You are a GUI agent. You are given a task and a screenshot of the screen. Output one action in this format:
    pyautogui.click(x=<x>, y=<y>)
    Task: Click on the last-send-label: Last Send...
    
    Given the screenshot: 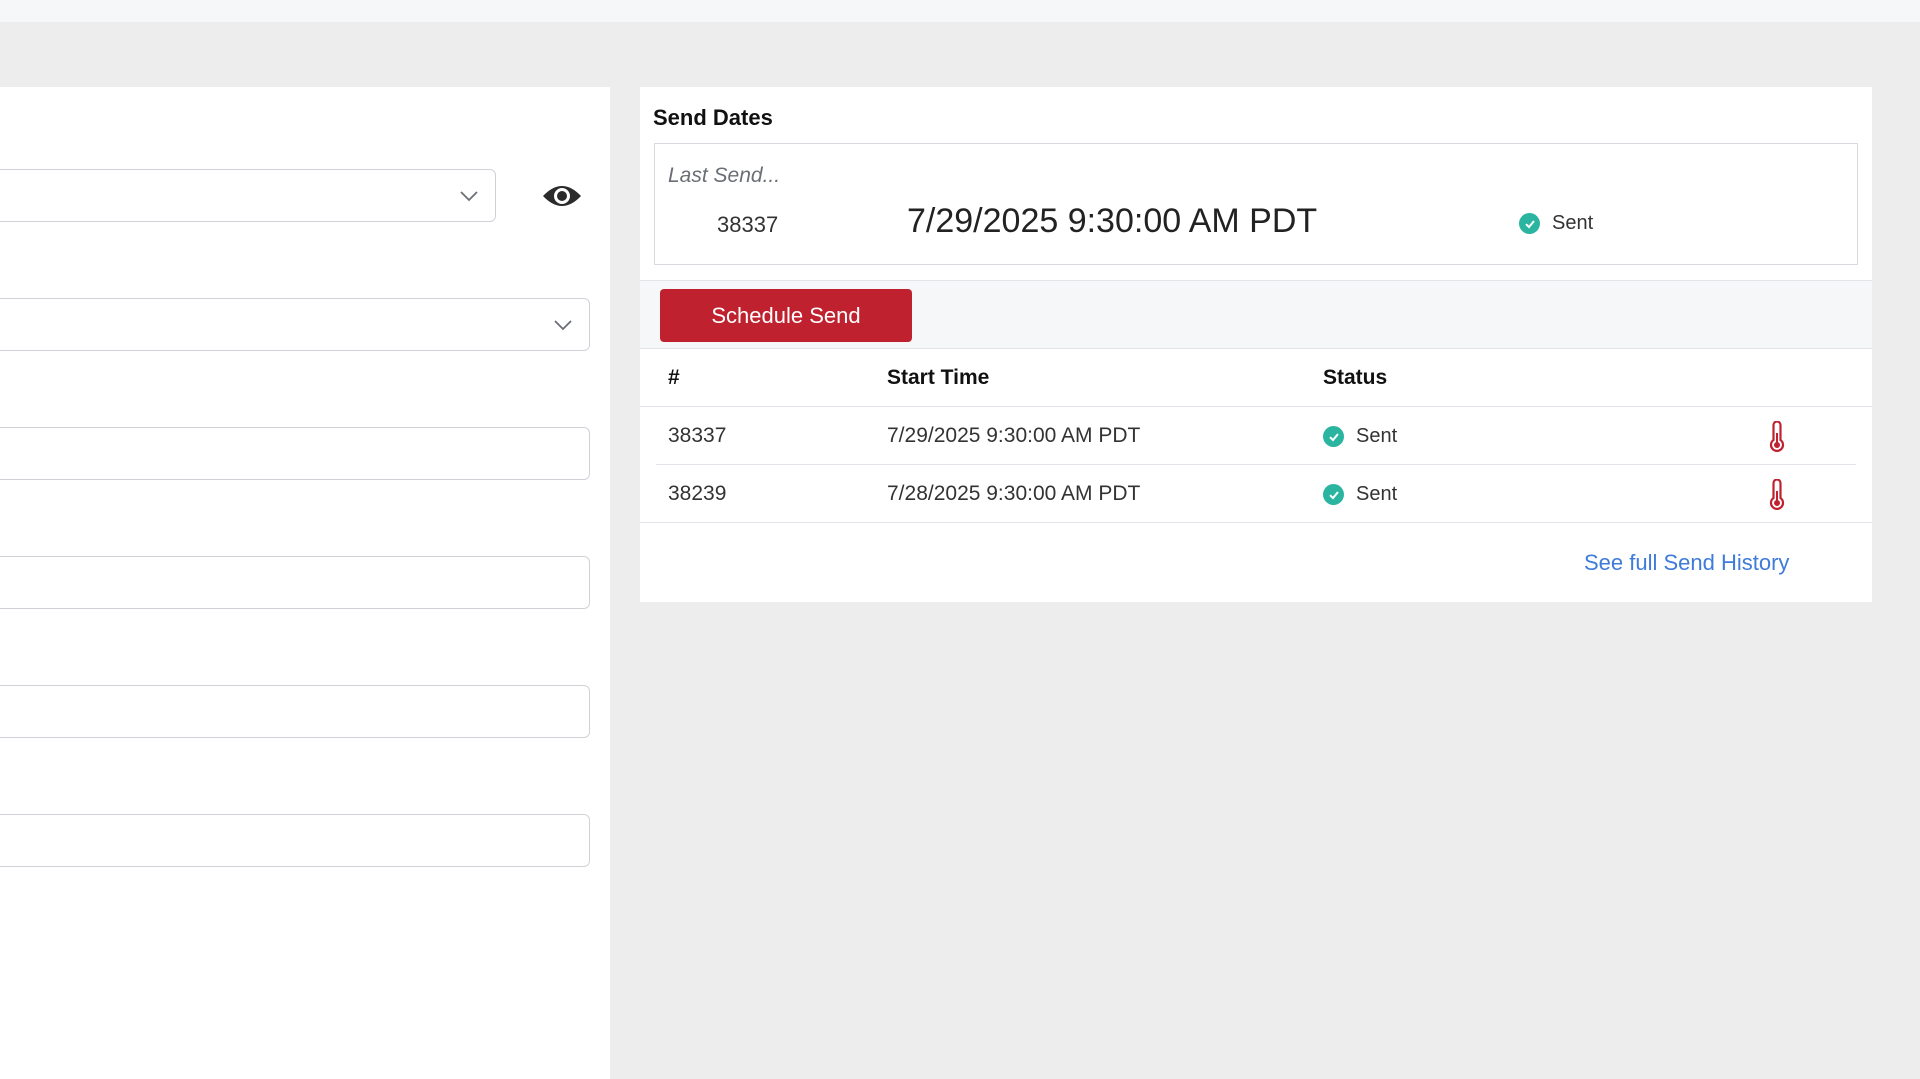 What is the action you would take?
    pyautogui.click(x=724, y=175)
    